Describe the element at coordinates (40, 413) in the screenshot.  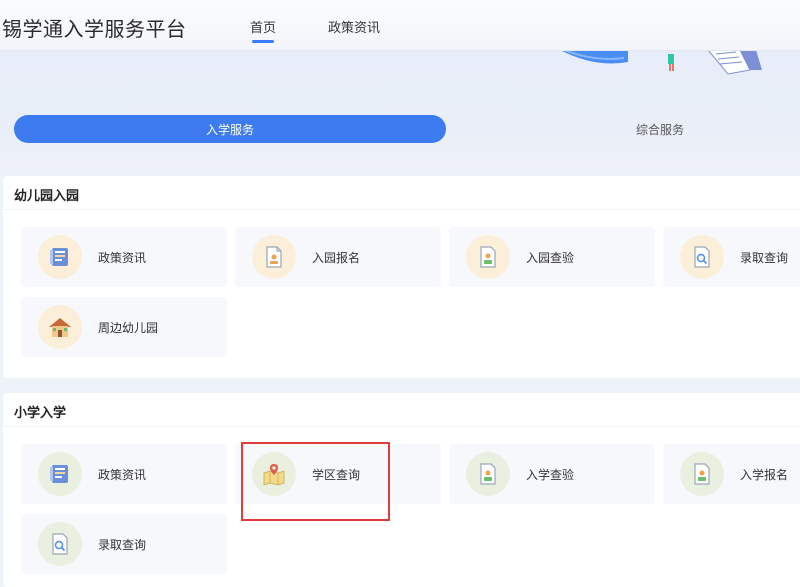
I see `section-title: 小学入学` at that location.